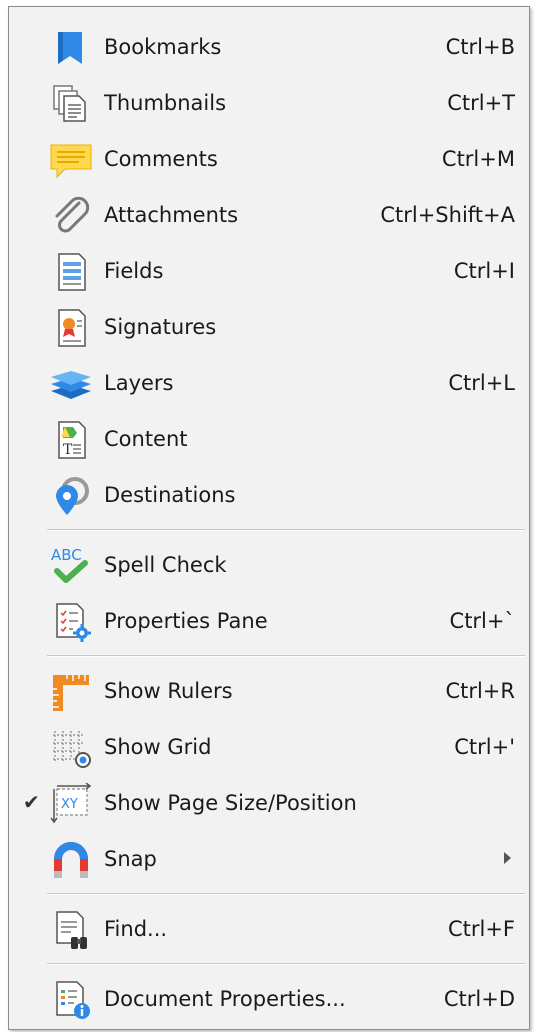 This screenshot has width=535, height=1032. What do you see at coordinates (168, 691) in the screenshot?
I see `menu-item-label: Show Rulers` at bounding box center [168, 691].